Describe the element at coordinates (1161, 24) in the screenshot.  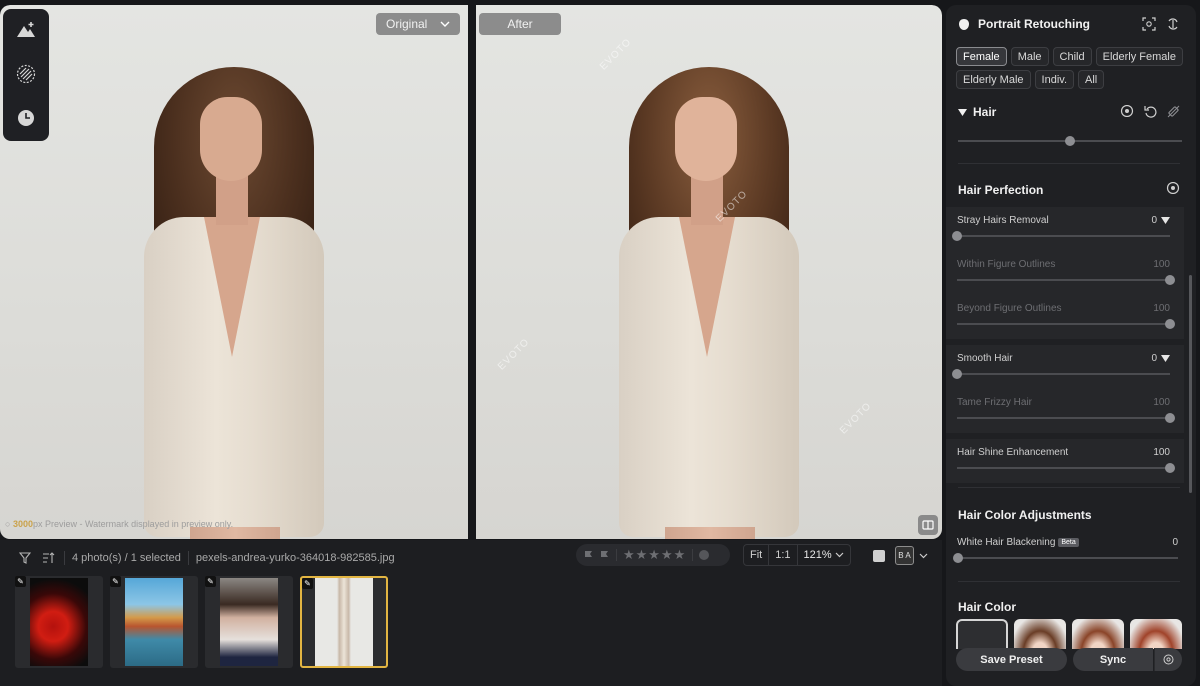
I see `panel-header-icons` at that location.